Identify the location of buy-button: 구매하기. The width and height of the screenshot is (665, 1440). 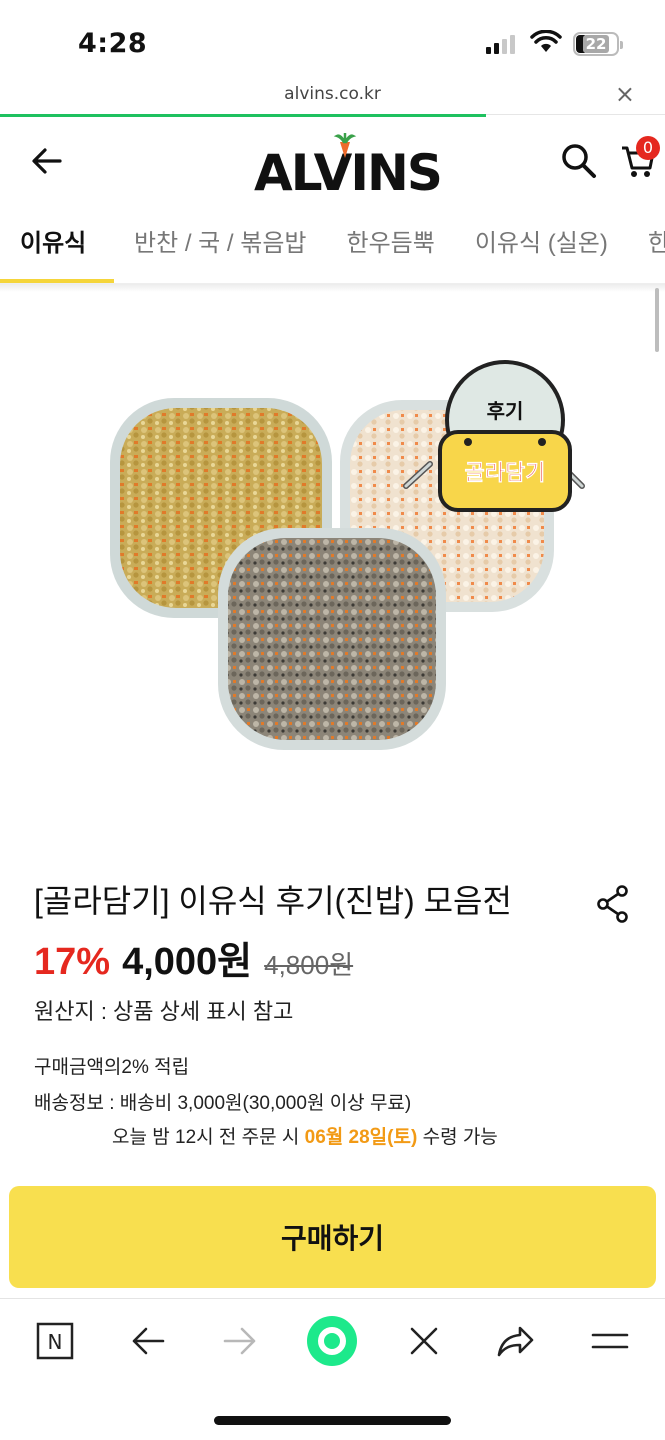
(332, 1237).